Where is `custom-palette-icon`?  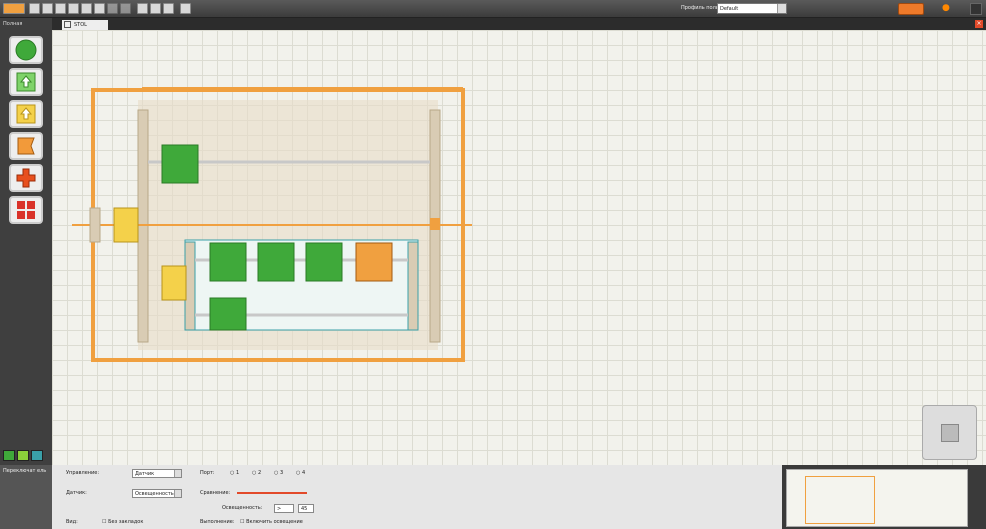 custom-palette-icon is located at coordinates (185, 8).